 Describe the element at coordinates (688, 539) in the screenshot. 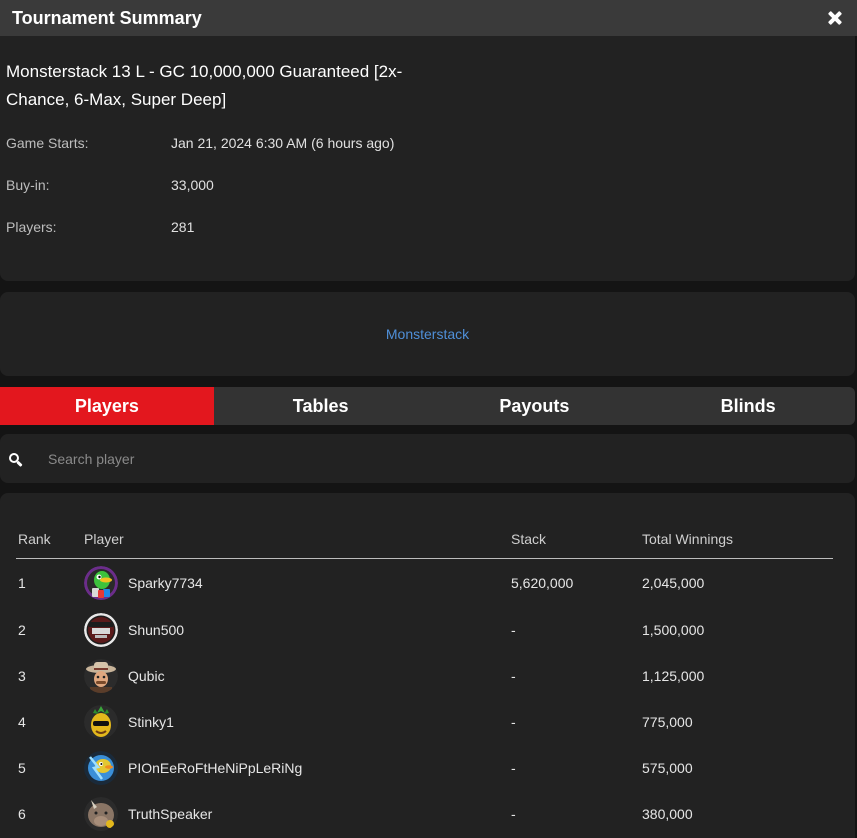

I see `total-winnings-header: Total Winnings` at that location.